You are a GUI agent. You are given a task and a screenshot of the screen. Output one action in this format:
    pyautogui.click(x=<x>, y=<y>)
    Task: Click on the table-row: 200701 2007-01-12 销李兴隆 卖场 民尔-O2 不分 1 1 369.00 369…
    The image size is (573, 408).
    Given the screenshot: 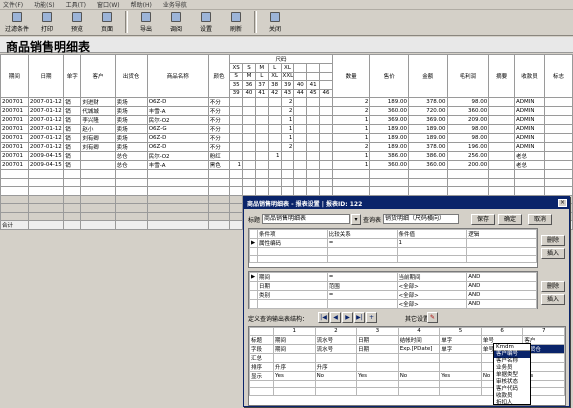 What is the action you would take?
    pyautogui.click(x=286, y=120)
    